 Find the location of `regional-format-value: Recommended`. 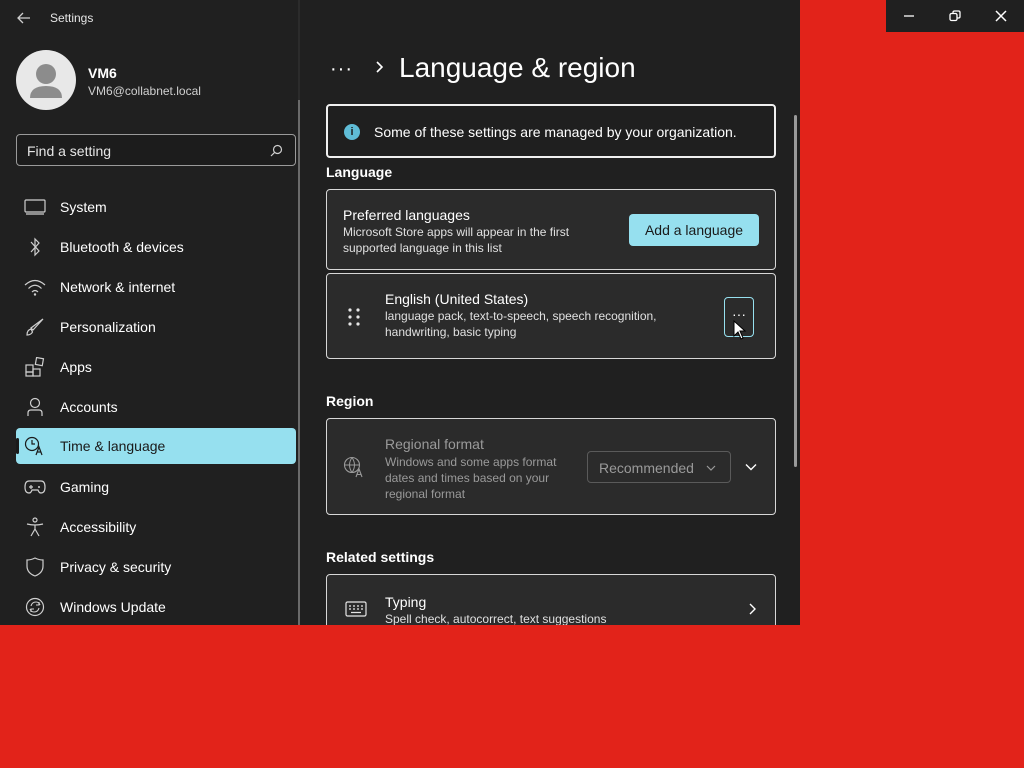

regional-format-value: Recommended is located at coordinates (646, 468).